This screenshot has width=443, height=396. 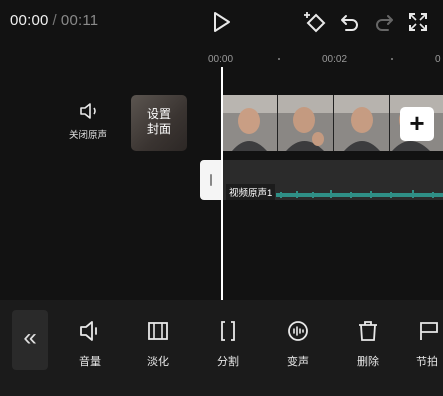 I want to click on tool-volume-label: 音量, so click(x=90, y=362).